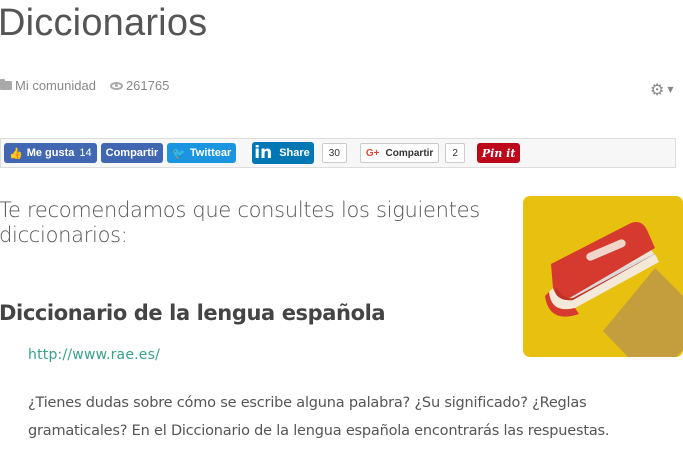  Describe the element at coordinates (132, 153) in the screenshot. I see `facebook-share-button: Compartir` at that location.